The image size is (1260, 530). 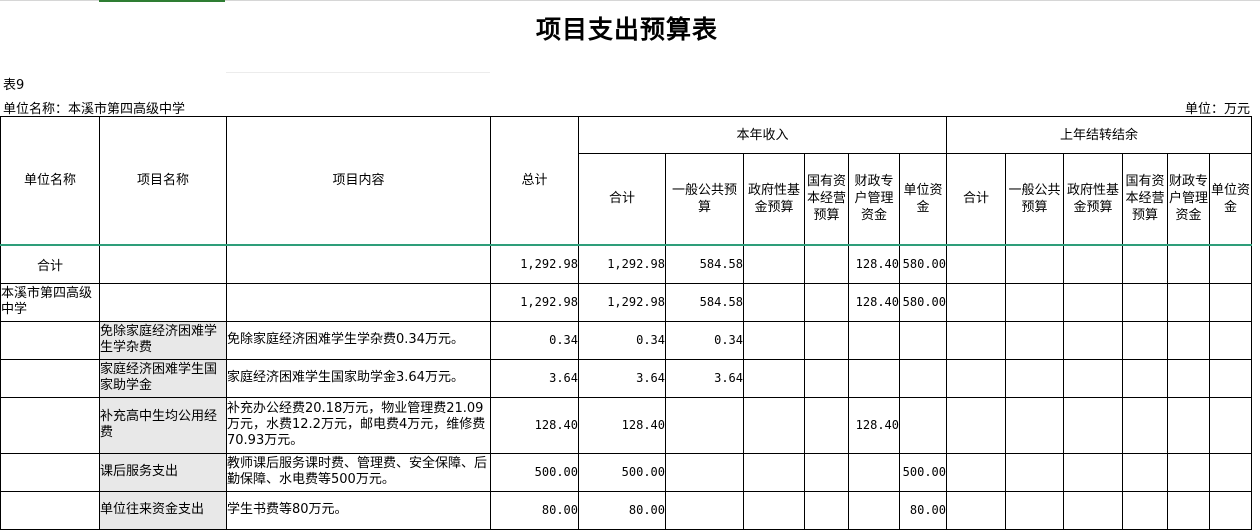 What do you see at coordinates (622, 340) in the screenshot?
I see `cell-inc-sum: 0.34` at bounding box center [622, 340].